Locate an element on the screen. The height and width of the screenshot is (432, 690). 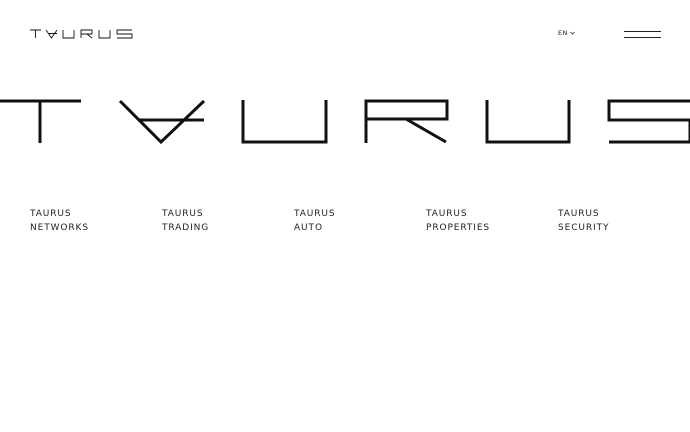
brand-link-security: TAURUS SECURITY is located at coordinates (583, 221).